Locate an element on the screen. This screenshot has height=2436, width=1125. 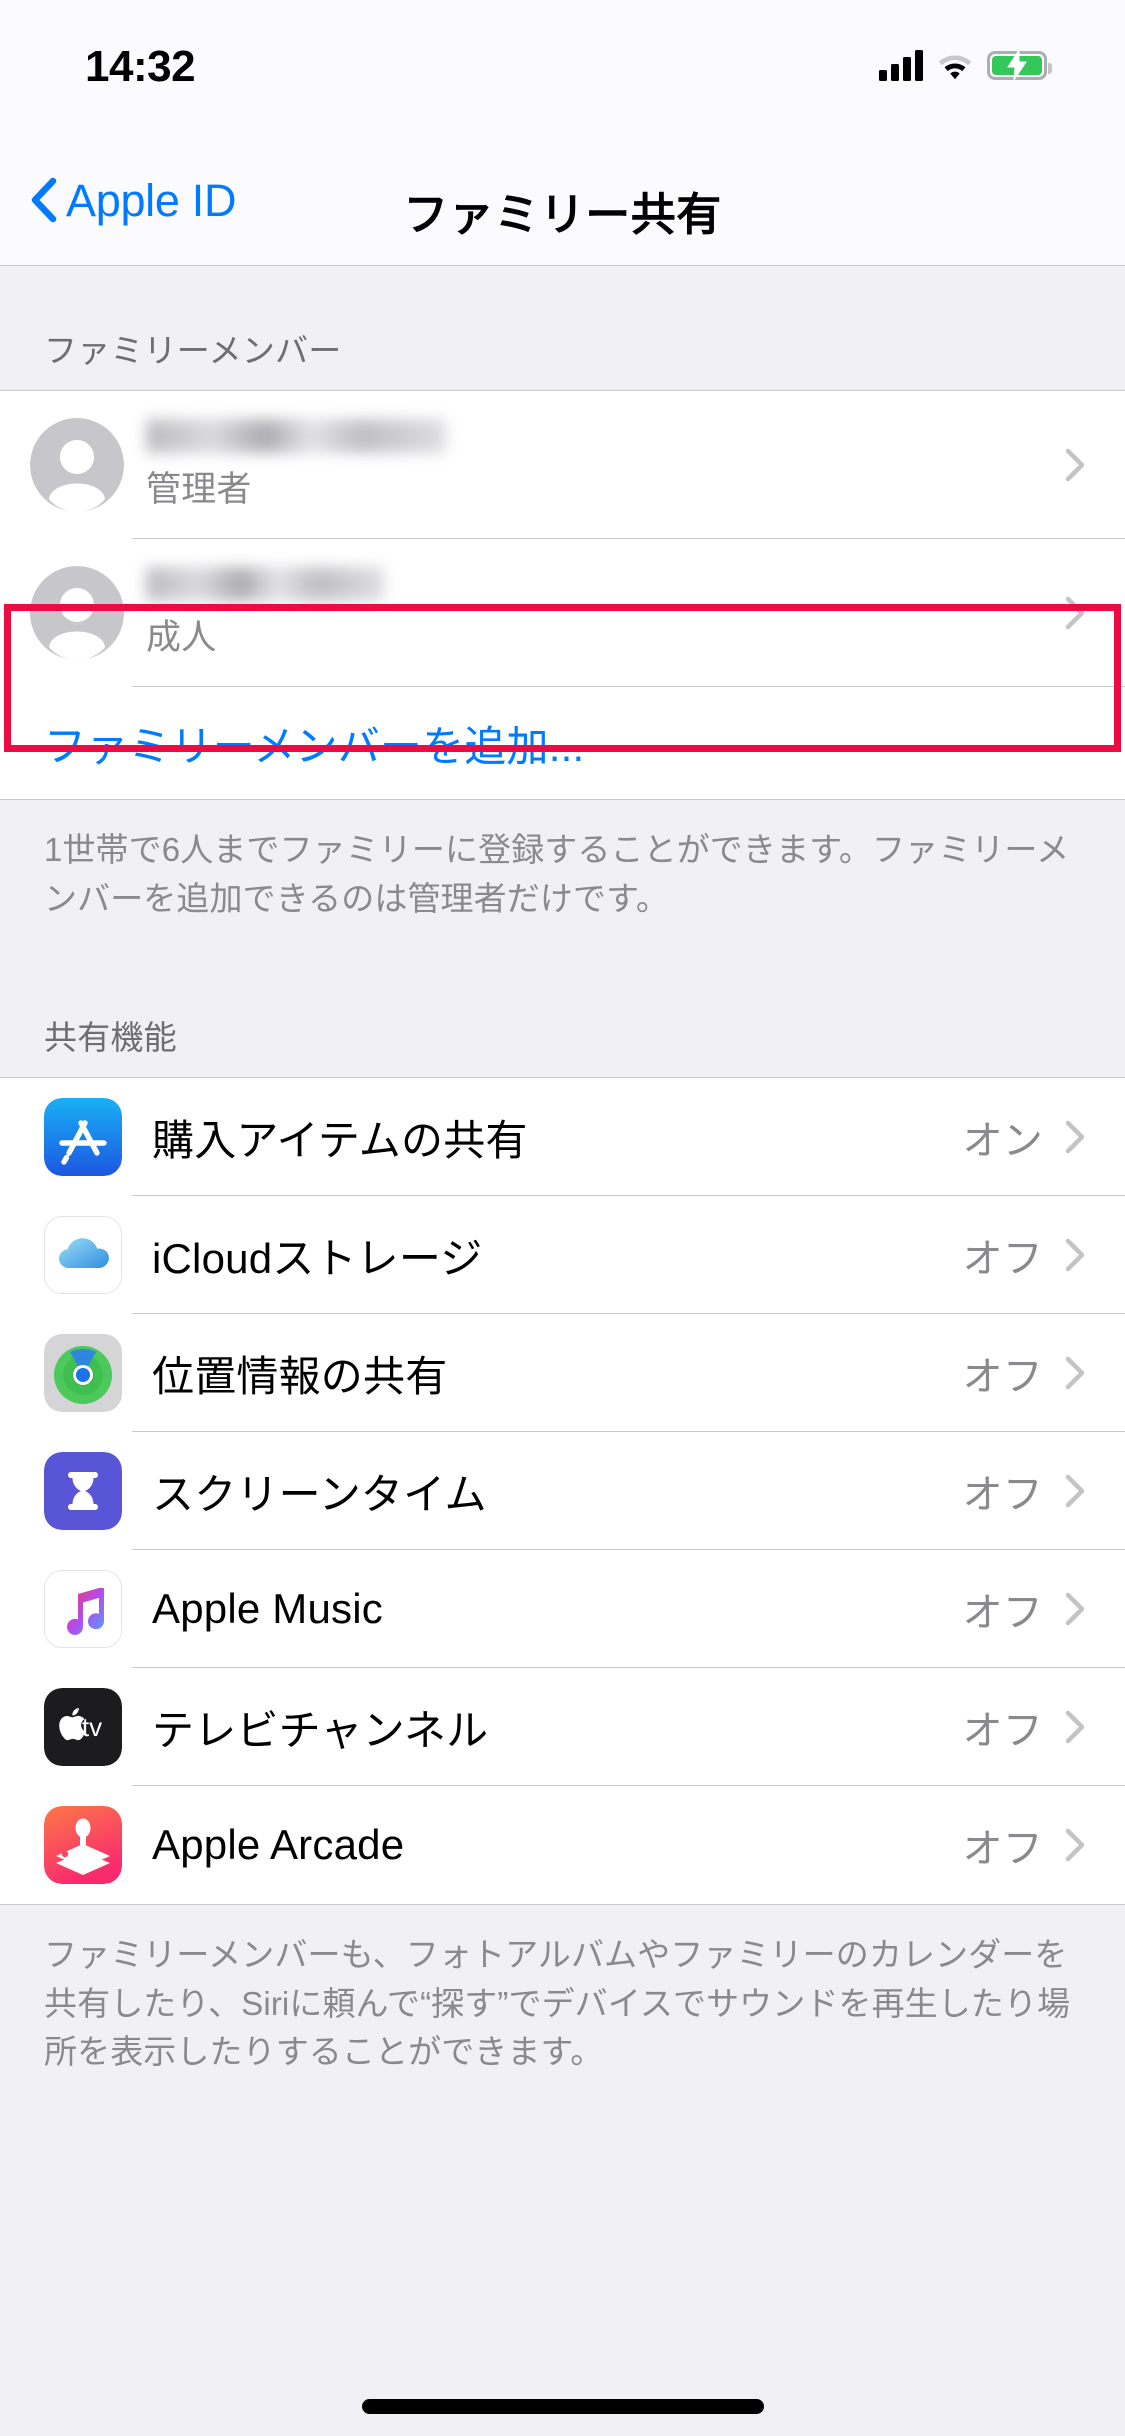
feature-label: Apple Music is located at coordinates (267, 1608).